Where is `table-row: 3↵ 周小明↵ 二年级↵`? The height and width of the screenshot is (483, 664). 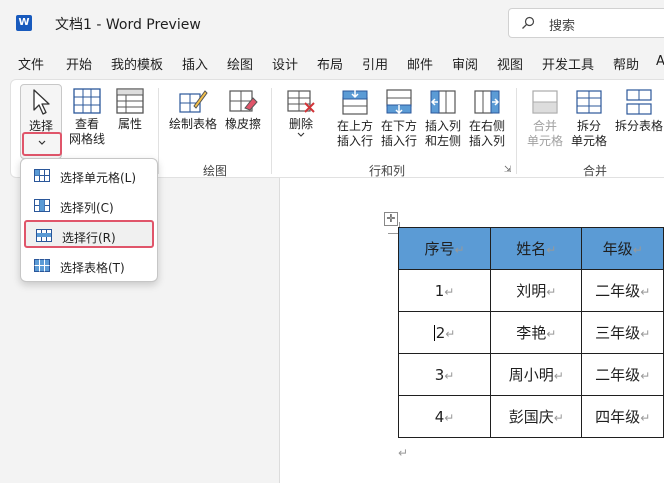 table-row: 3↵ 周小明↵ 二年级↵ is located at coordinates (530, 374).